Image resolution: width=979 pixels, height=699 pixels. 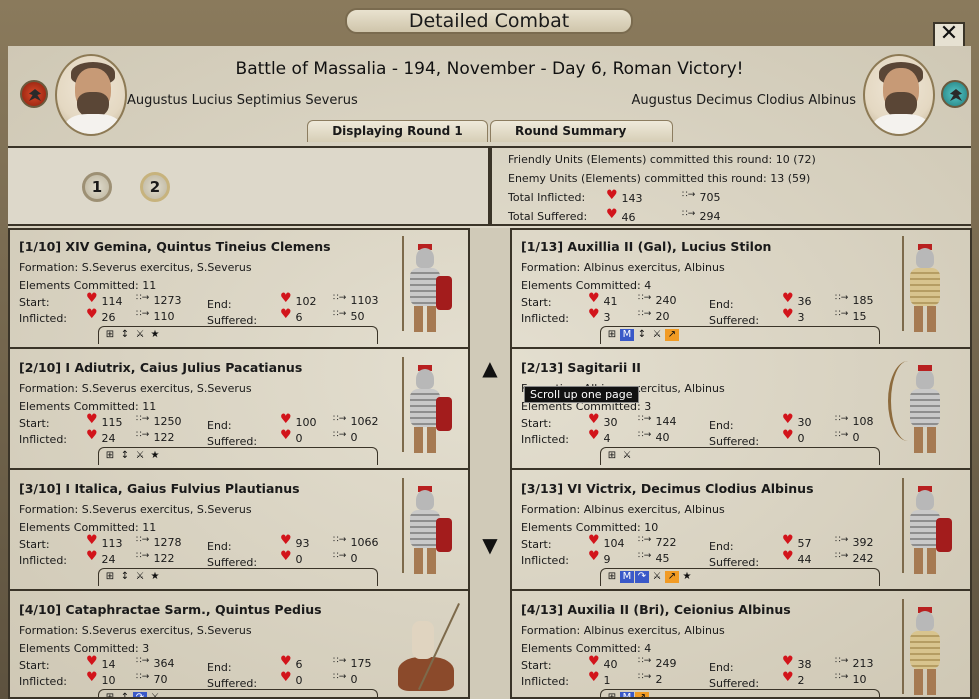 I want to click on inflicted-men: 110, so click(x=155, y=316).